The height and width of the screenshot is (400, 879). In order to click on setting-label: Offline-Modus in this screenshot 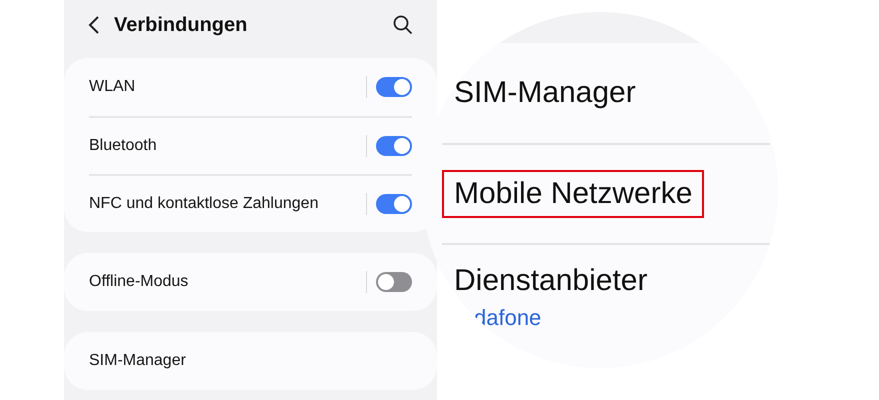, I will do `click(227, 282)`.